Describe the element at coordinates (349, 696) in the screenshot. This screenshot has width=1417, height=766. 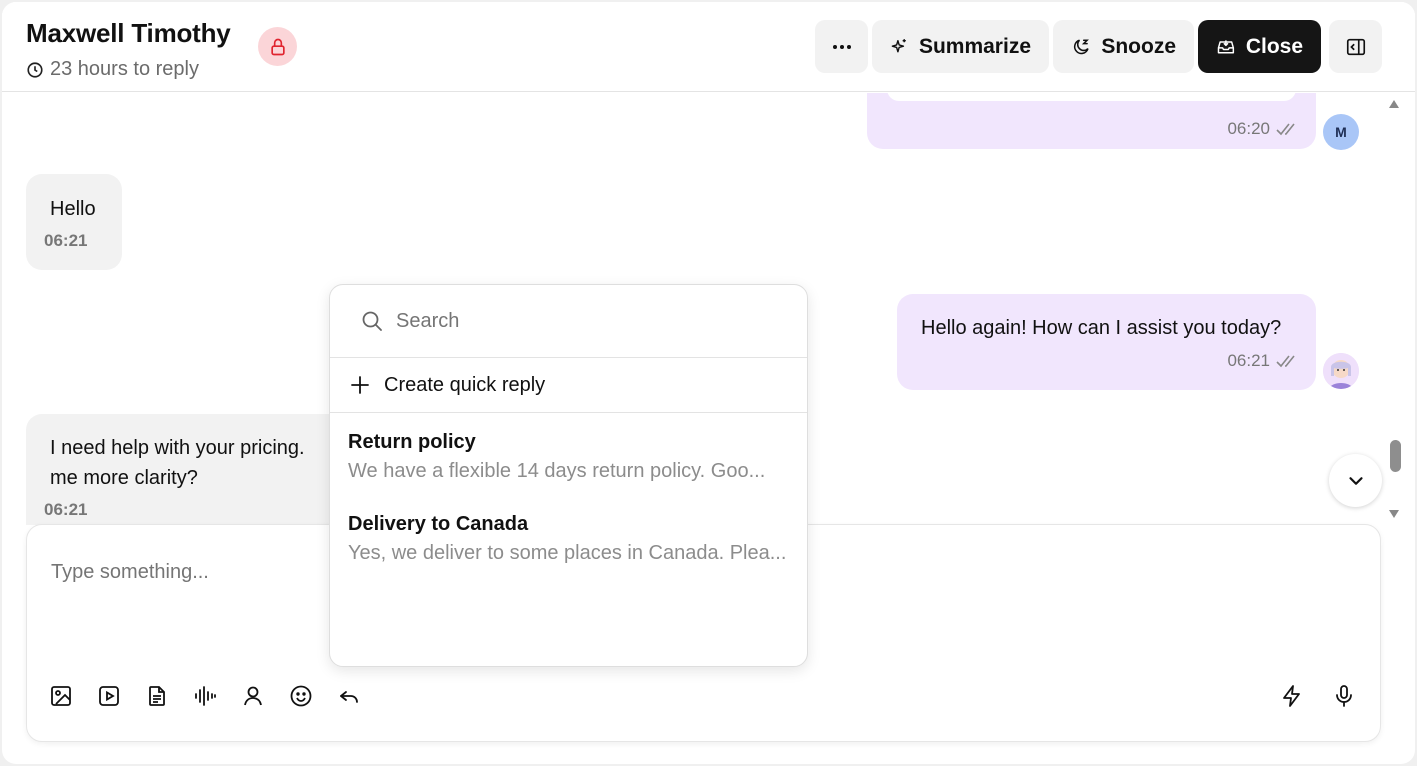
I see `reply-icon` at that location.